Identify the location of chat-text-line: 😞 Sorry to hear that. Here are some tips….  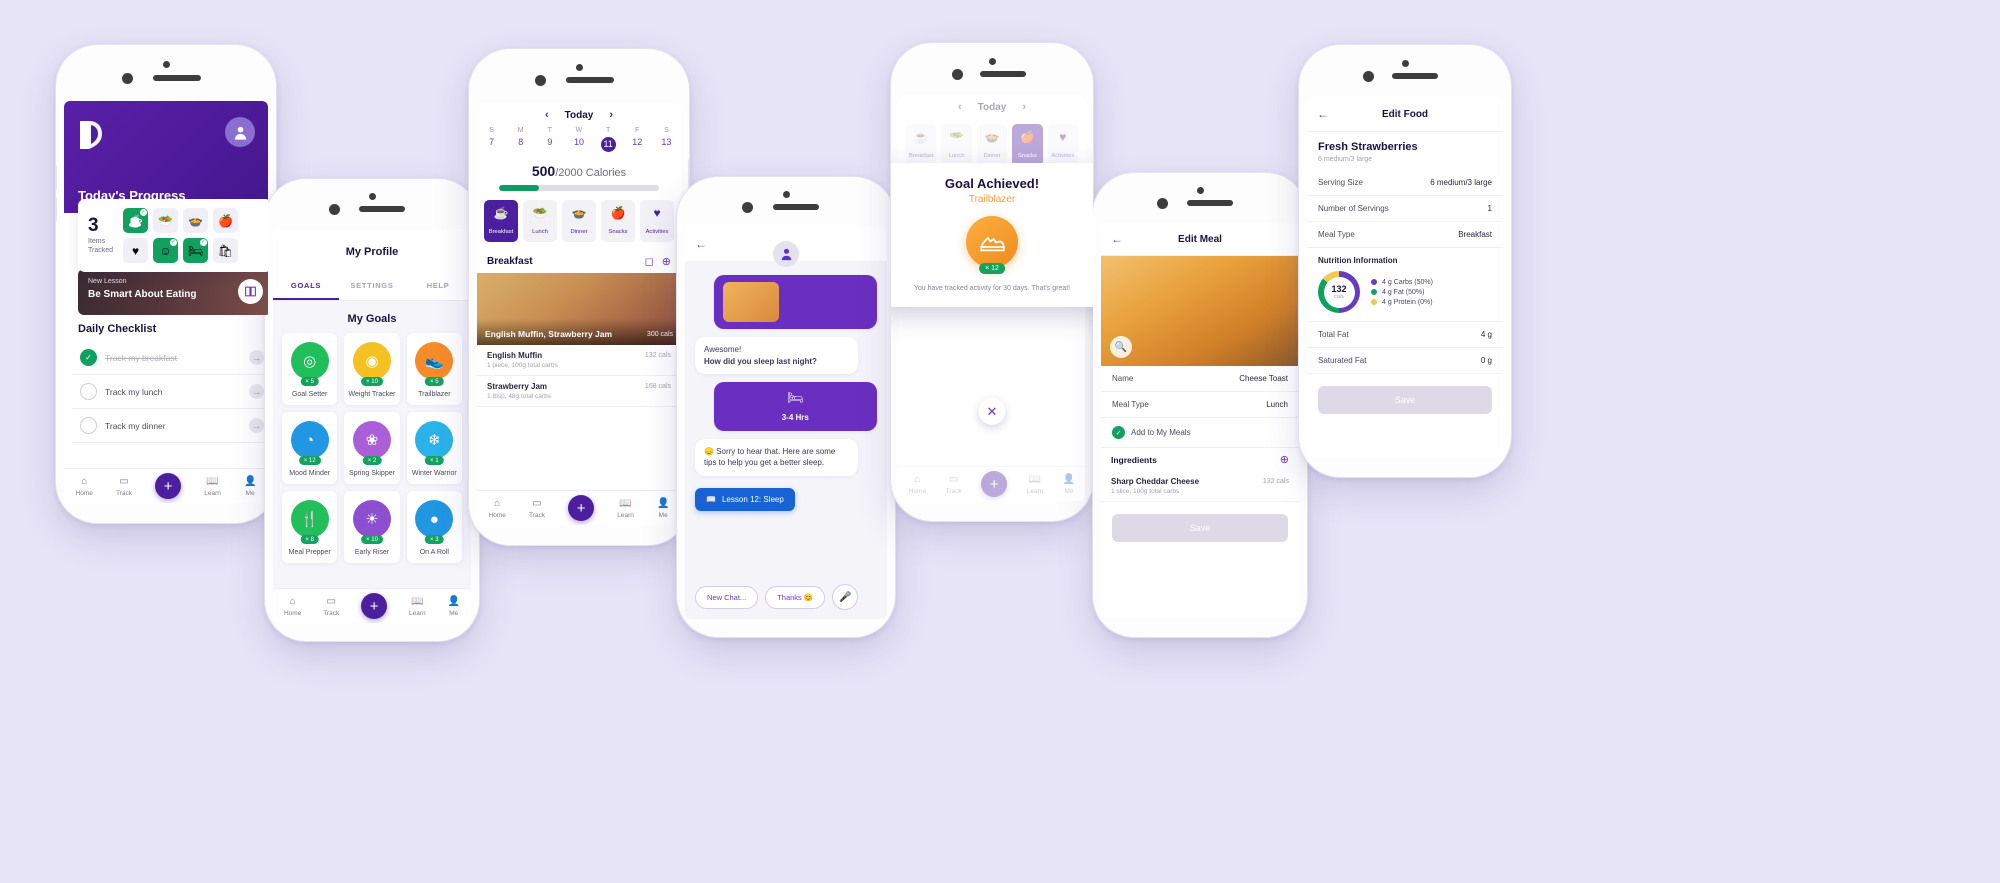
(770, 457).